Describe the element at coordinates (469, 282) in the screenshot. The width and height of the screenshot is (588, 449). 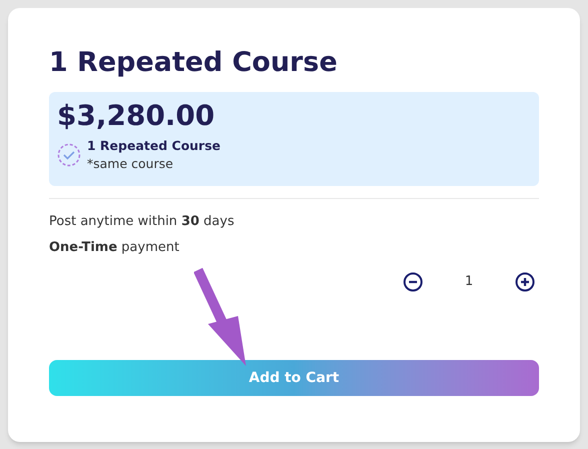
I see `quantity-value: 1` at that location.